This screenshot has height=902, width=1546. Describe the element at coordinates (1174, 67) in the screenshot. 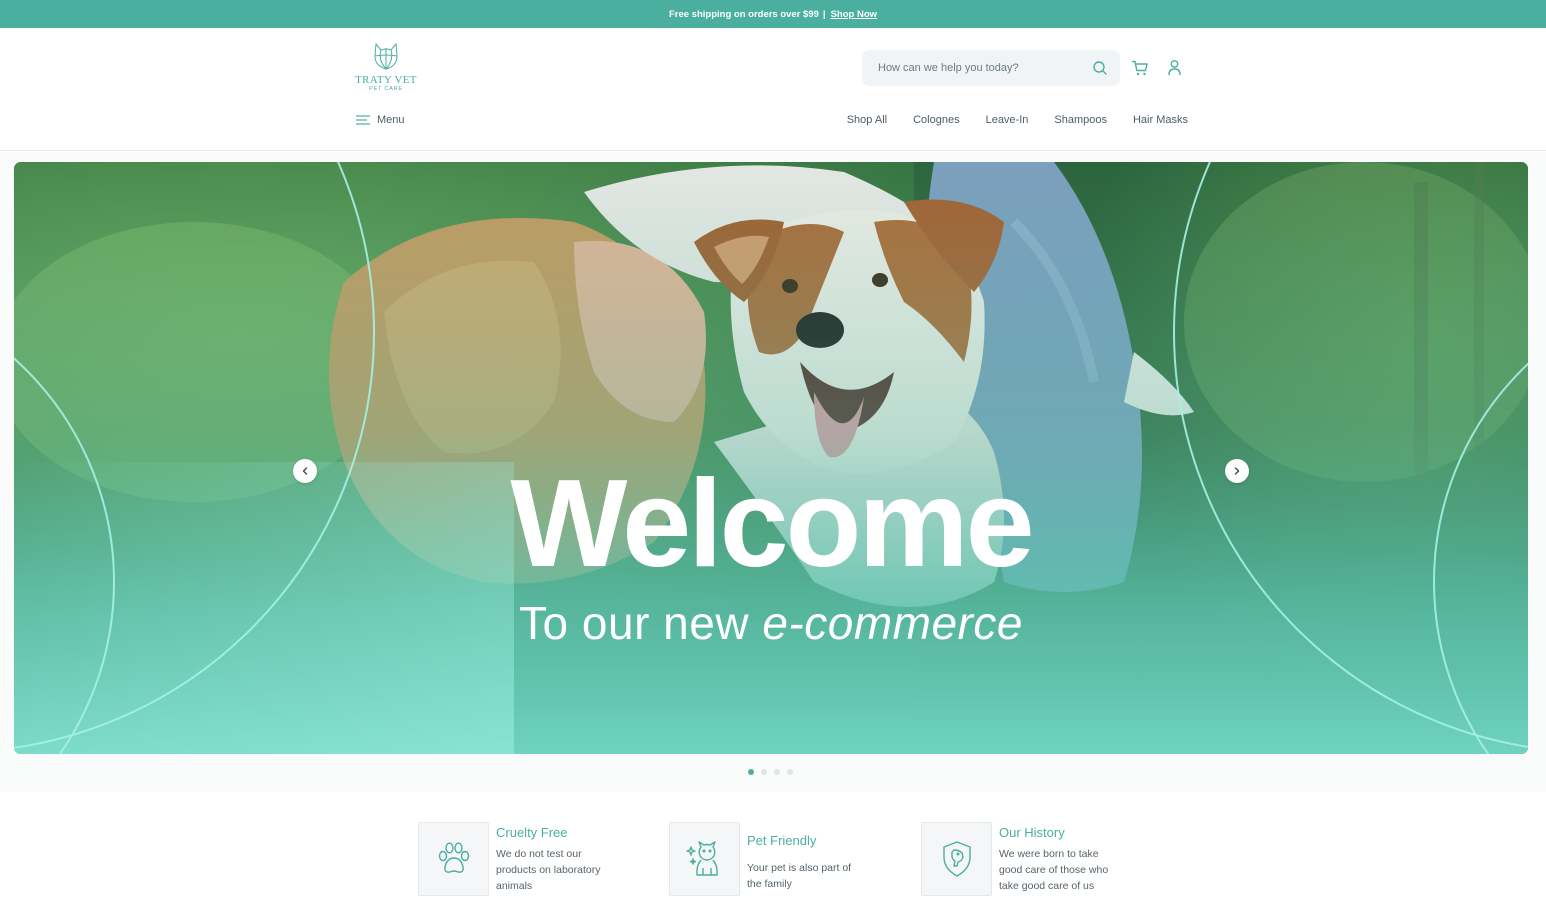

I see `user-icon` at that location.